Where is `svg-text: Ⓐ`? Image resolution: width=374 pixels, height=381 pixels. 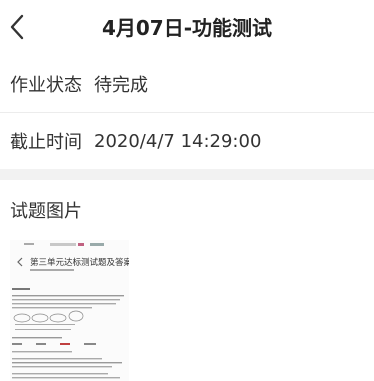
svg-text: Ⓐ is located at coordinates (120, 262).